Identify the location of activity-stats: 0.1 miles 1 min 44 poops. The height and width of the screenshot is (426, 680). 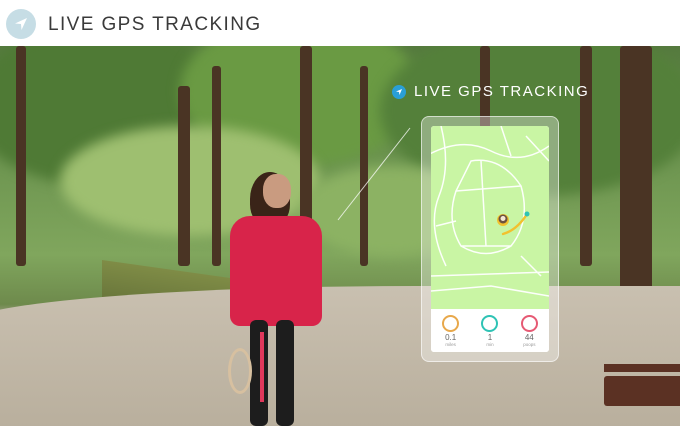
(490, 330).